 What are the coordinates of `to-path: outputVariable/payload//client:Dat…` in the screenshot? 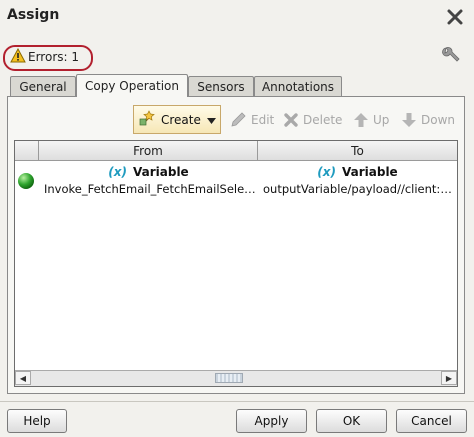 It's located at (359, 189).